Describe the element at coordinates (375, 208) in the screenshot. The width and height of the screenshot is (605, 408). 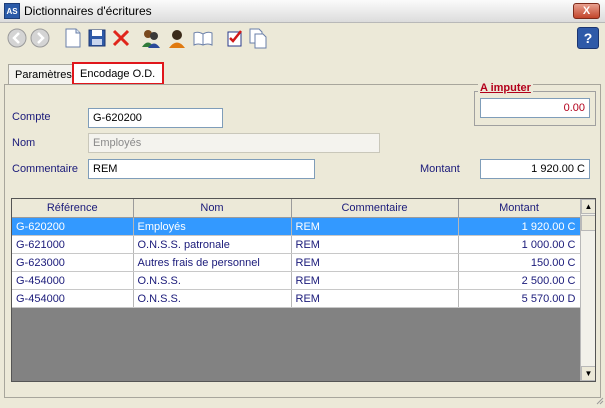
I see `column-header-commentaire: Commentaire` at that location.